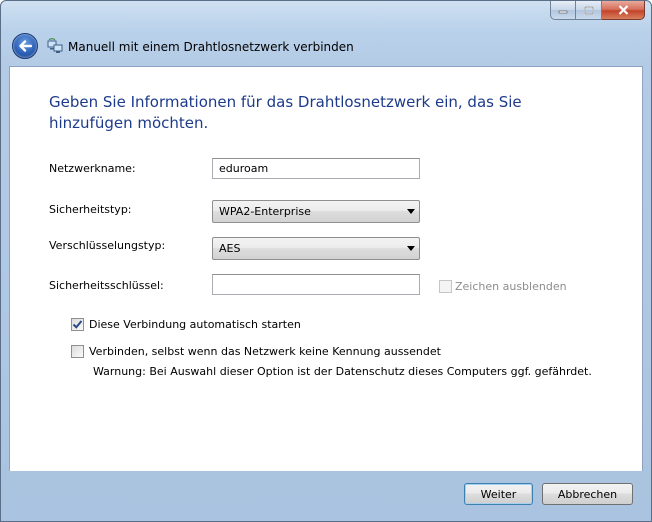  I want to click on connect-hidden-checkbox, so click(77, 351).